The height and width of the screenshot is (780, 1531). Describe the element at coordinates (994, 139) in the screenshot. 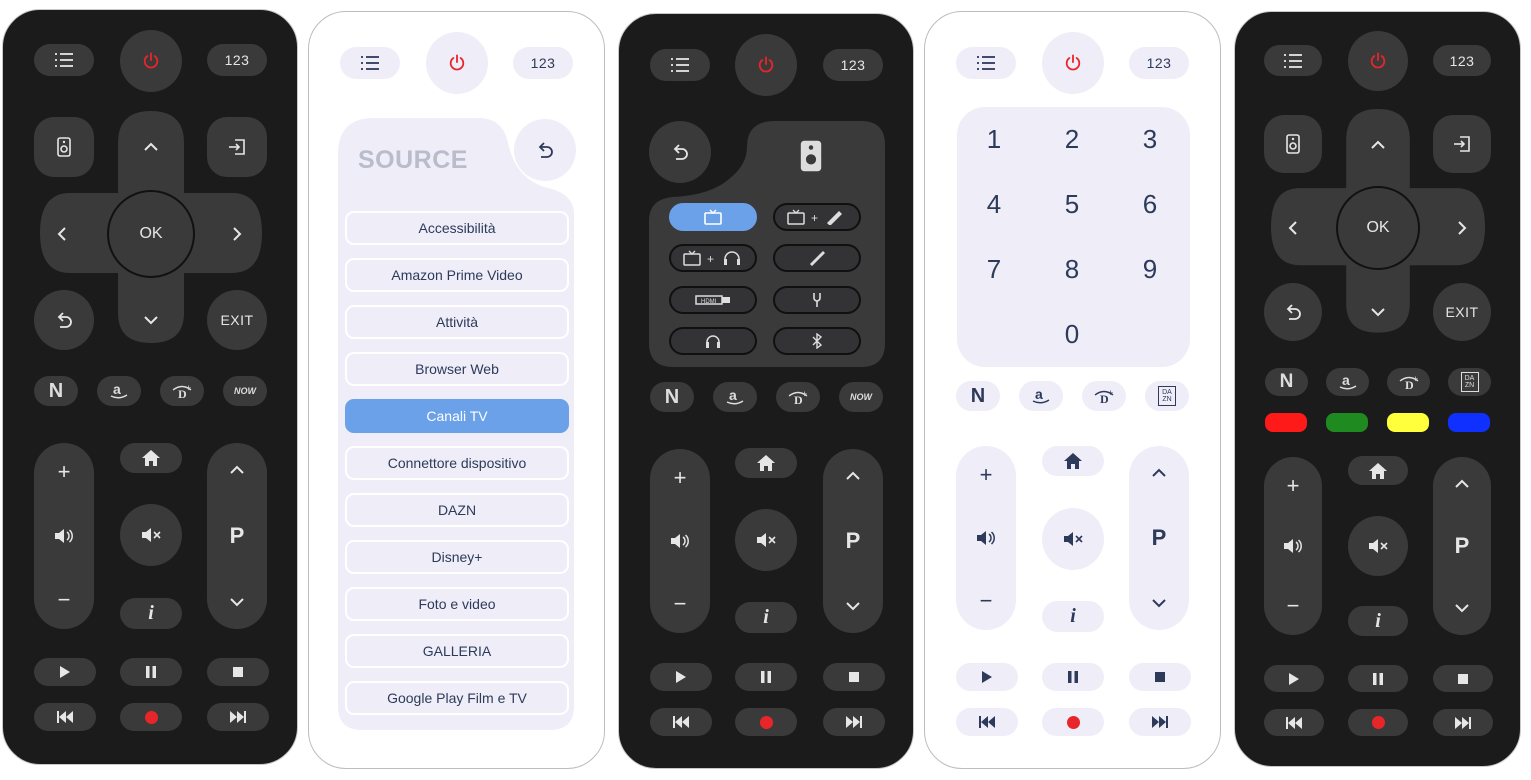

I see `numpad-key-1: 1` at that location.